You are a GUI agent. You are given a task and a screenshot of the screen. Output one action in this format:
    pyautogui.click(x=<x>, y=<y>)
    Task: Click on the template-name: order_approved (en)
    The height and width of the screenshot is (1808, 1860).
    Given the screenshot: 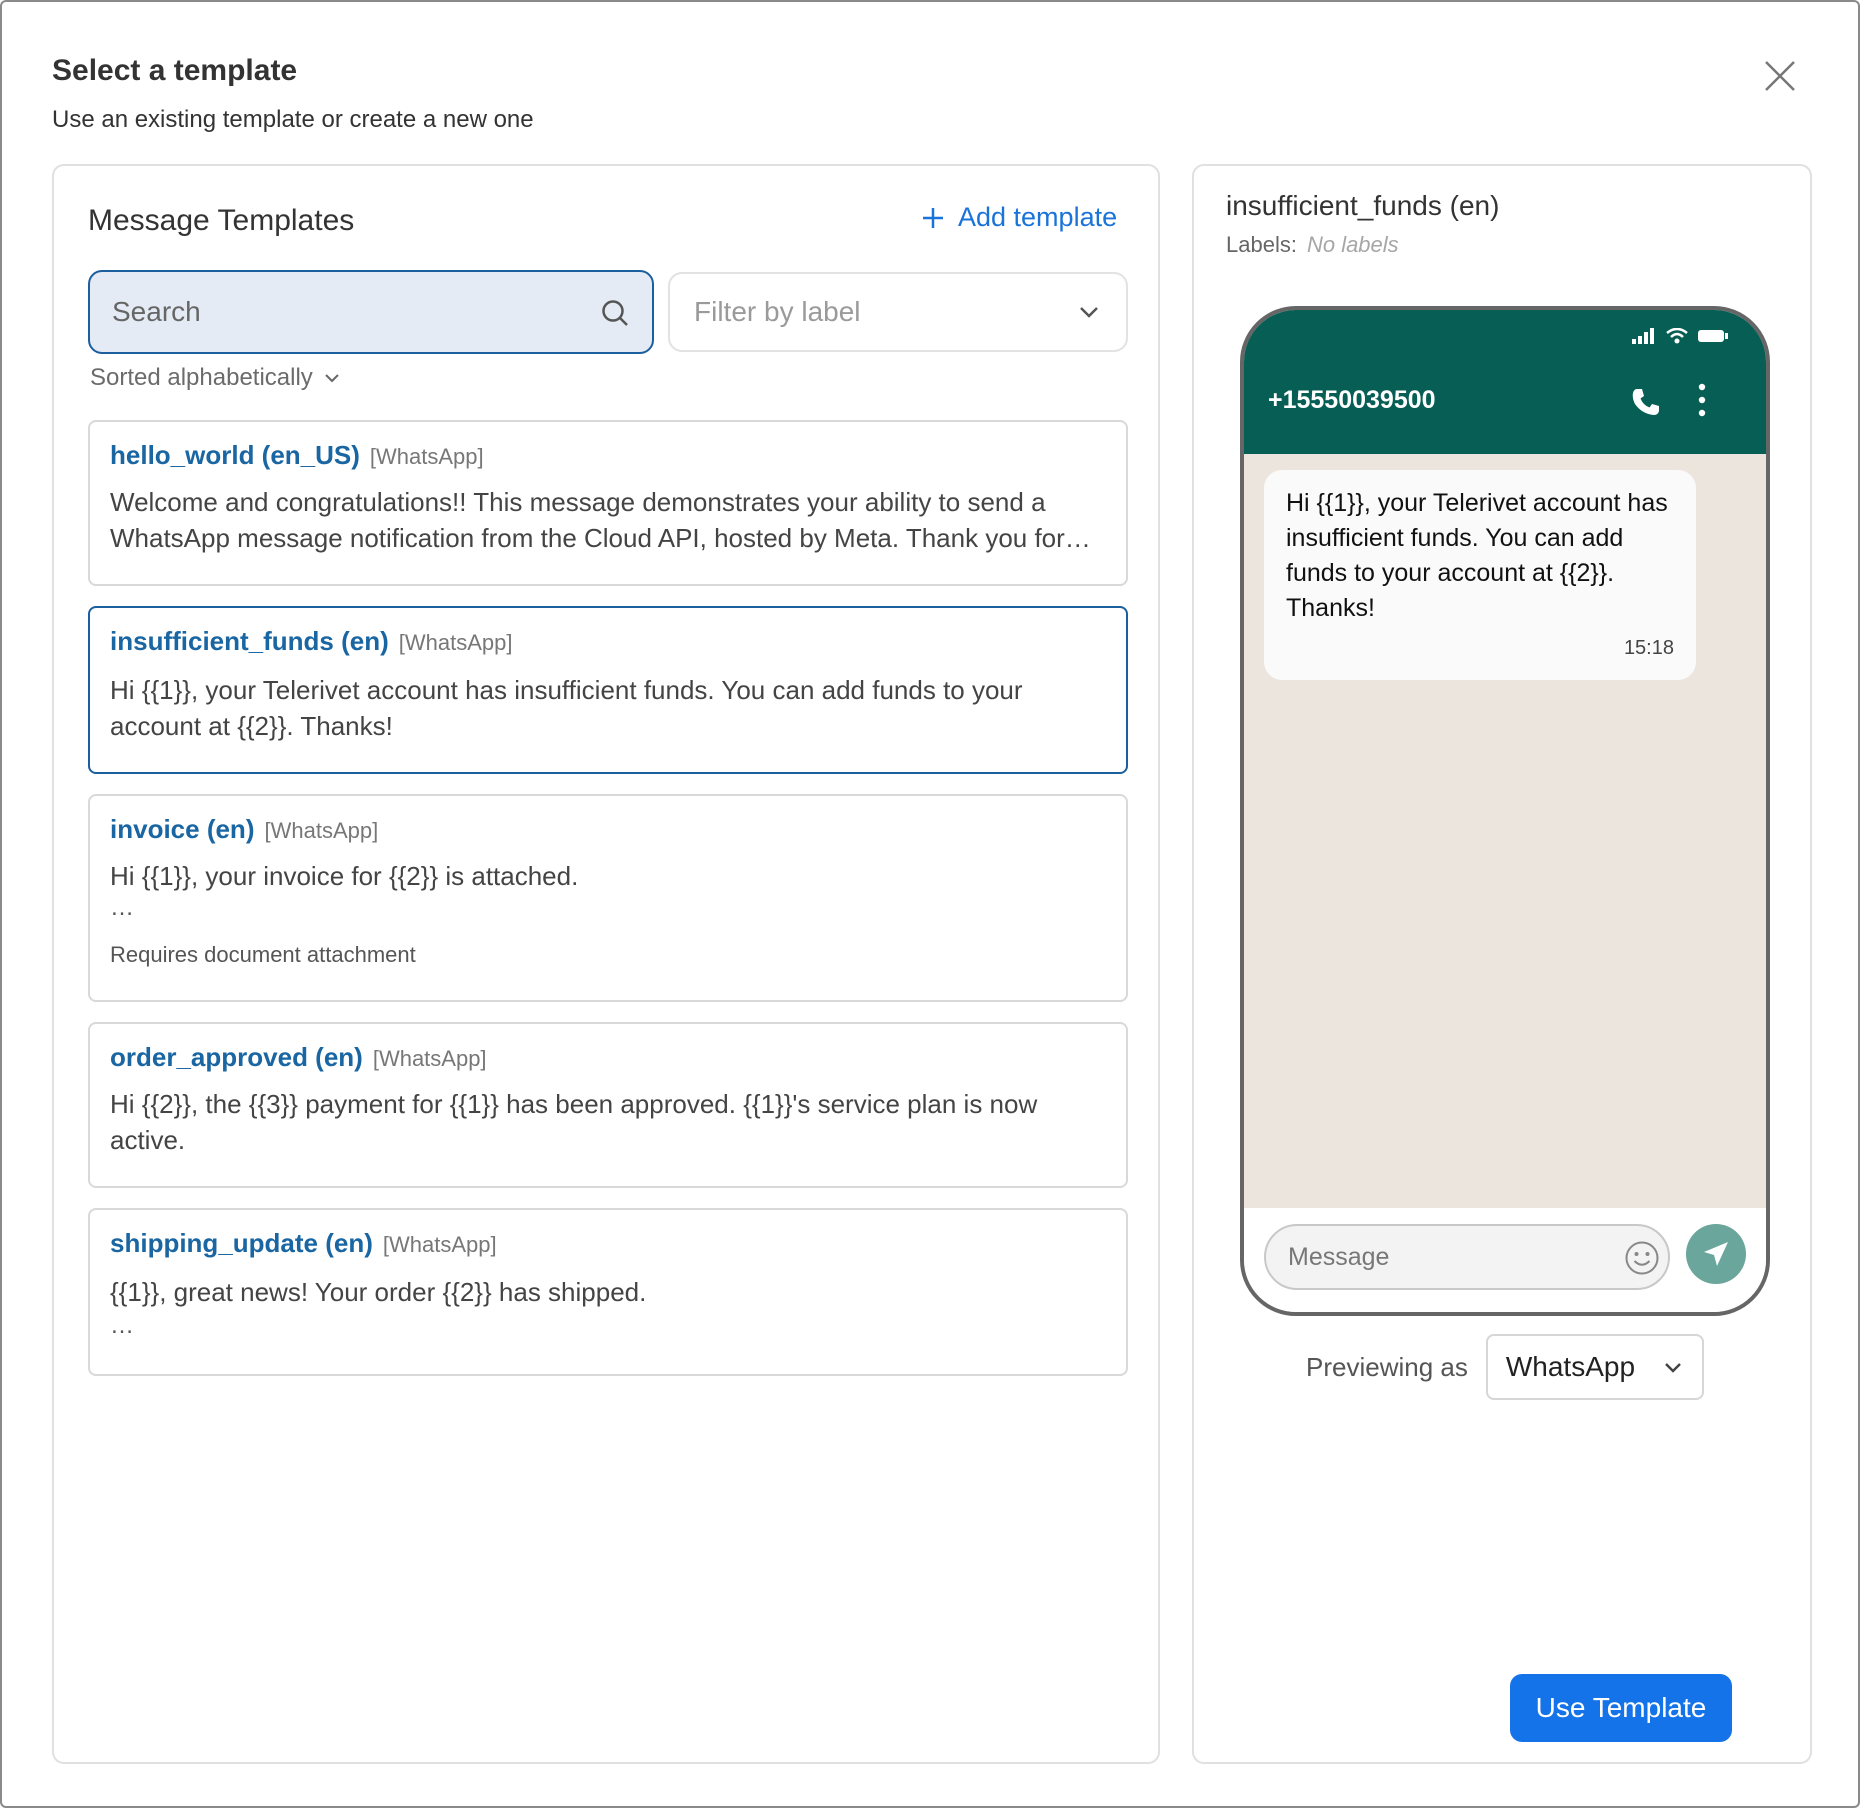 What is the action you would take?
    pyautogui.click(x=236, y=1057)
    